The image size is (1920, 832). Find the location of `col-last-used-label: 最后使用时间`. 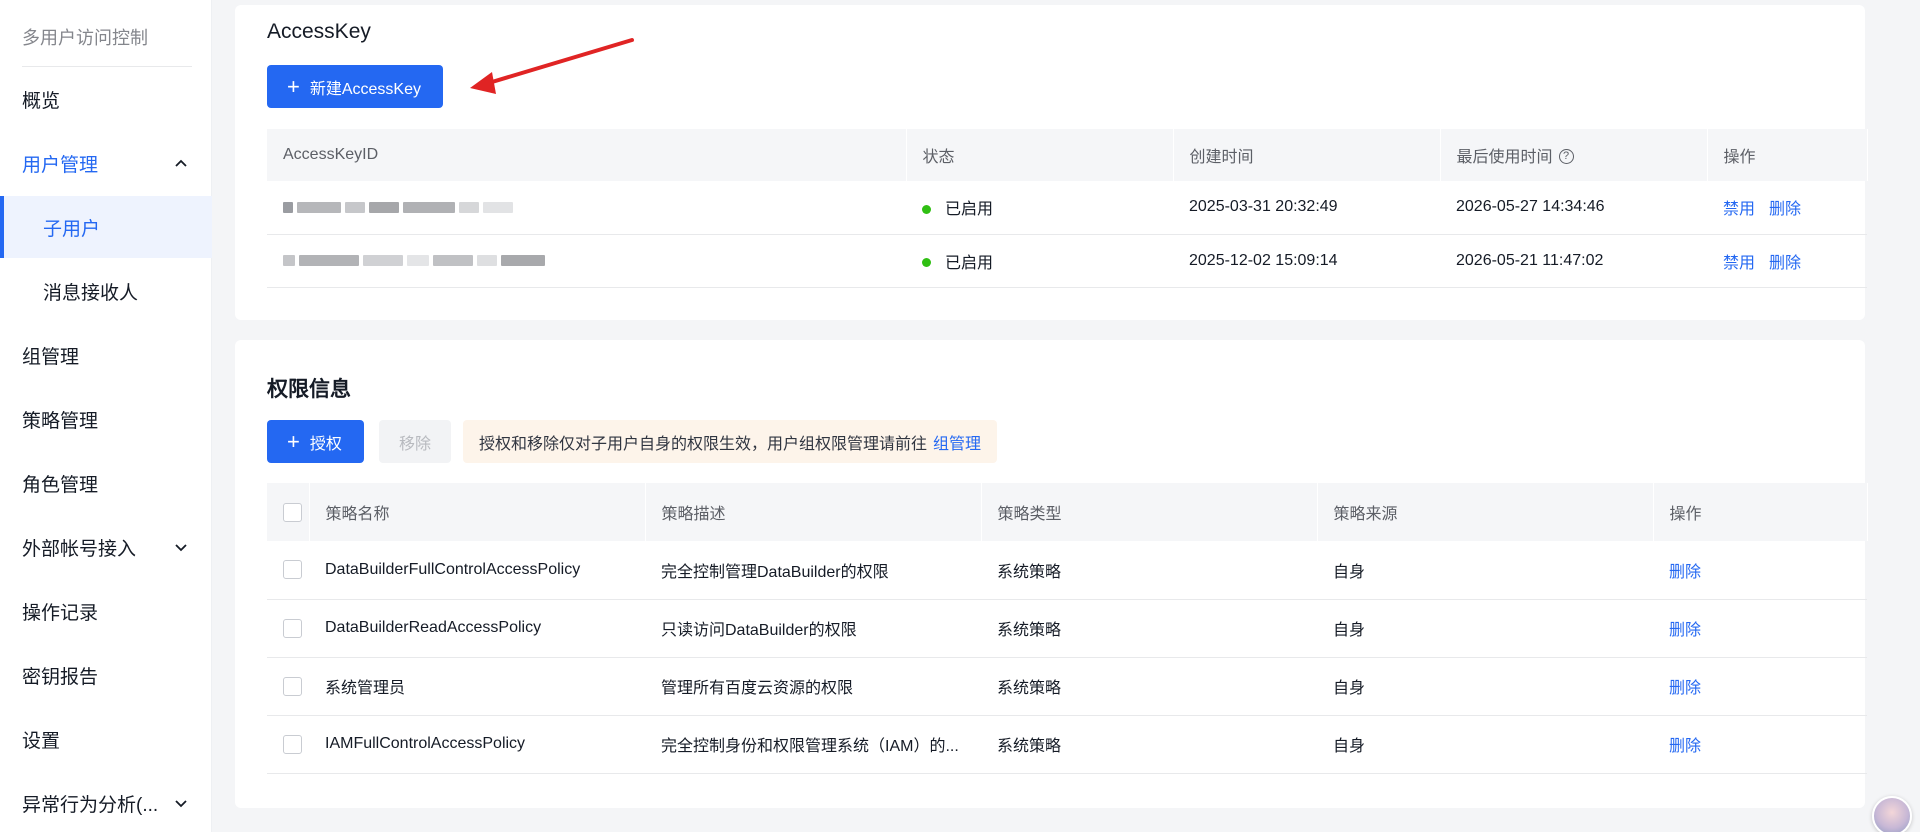

col-last-used-label: 最后使用时间 is located at coordinates (1504, 157).